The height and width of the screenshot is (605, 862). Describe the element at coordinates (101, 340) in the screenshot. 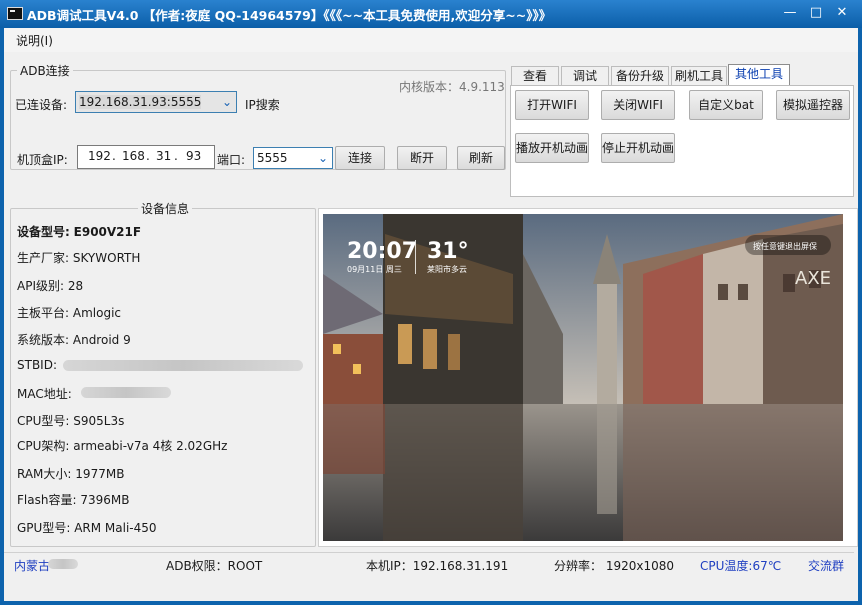

I see `os-version-value: Android 9` at that location.